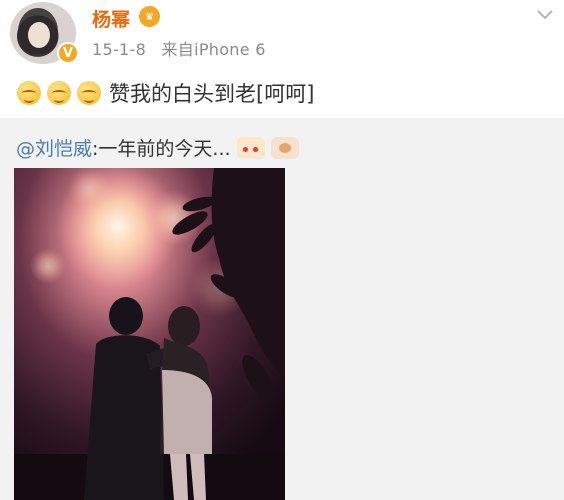 The width and height of the screenshot is (564, 500). I want to click on avatar: V, so click(44, 33).